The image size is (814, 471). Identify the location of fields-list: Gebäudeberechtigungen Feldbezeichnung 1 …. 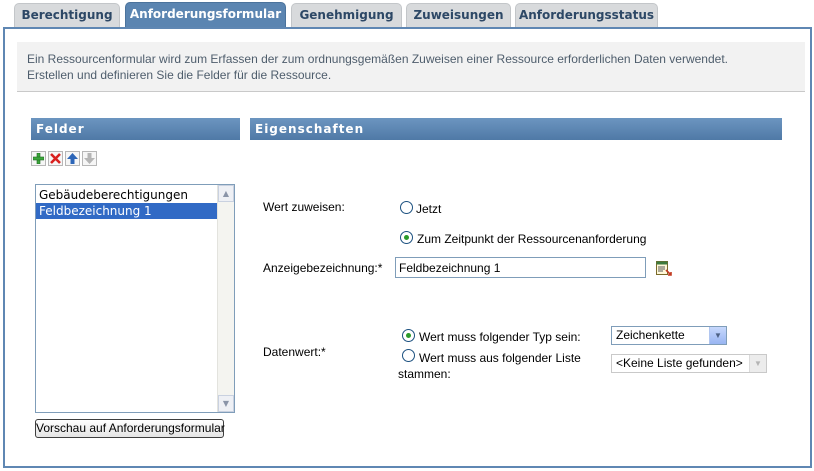
(135, 298).